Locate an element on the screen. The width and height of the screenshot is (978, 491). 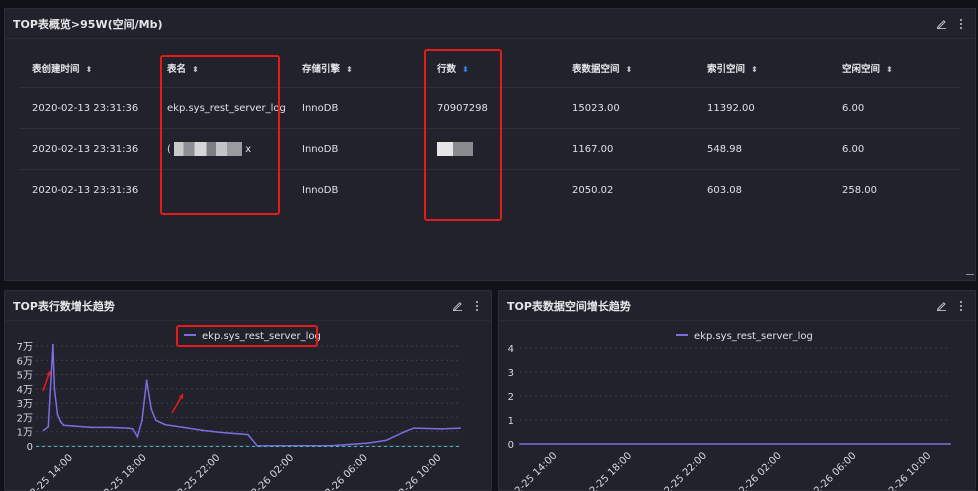
y-tick-label: 4万 is located at coordinates (25, 390).